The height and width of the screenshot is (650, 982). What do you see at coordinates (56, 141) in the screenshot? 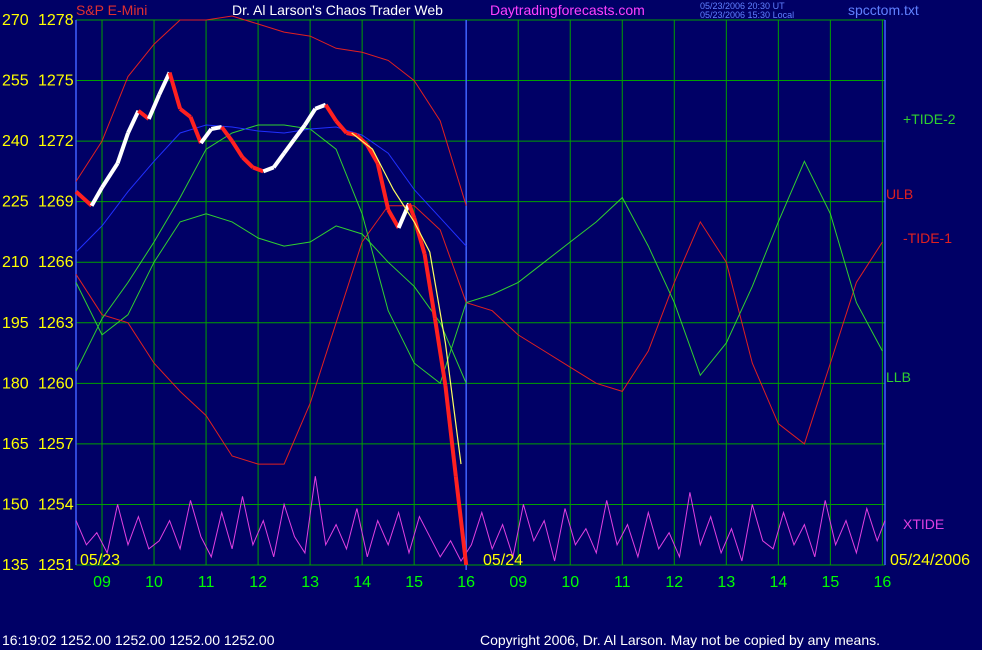
I see `y-price-tick-label: 1272` at bounding box center [56, 141].